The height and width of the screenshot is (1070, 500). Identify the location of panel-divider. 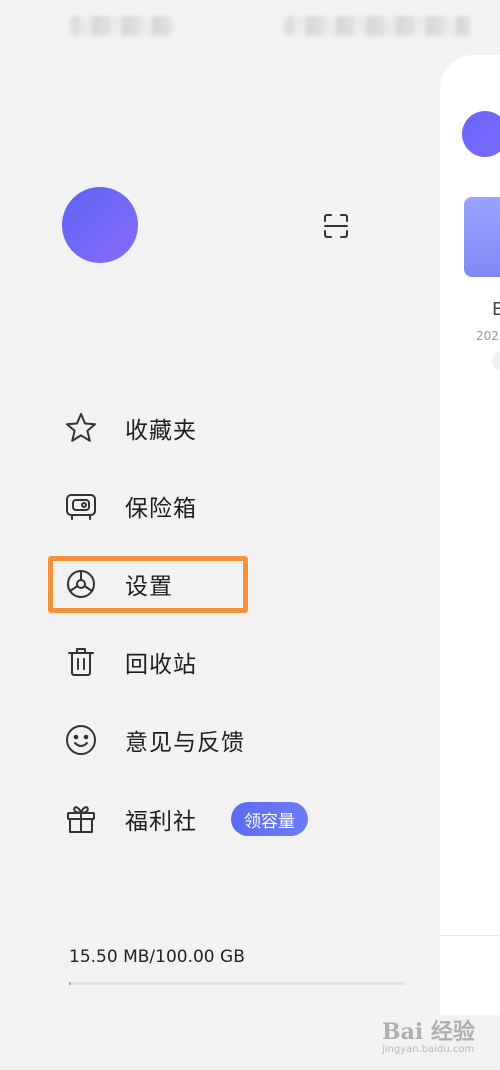
(470, 935).